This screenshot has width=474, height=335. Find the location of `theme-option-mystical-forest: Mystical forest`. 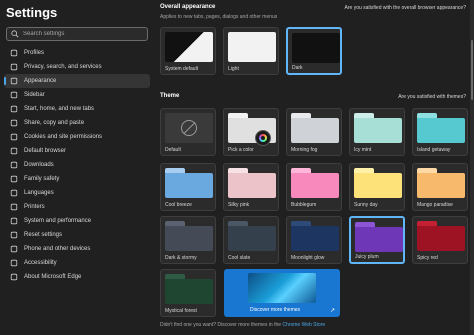

theme-option-mystical-forest: Mystical forest is located at coordinates (188, 293).